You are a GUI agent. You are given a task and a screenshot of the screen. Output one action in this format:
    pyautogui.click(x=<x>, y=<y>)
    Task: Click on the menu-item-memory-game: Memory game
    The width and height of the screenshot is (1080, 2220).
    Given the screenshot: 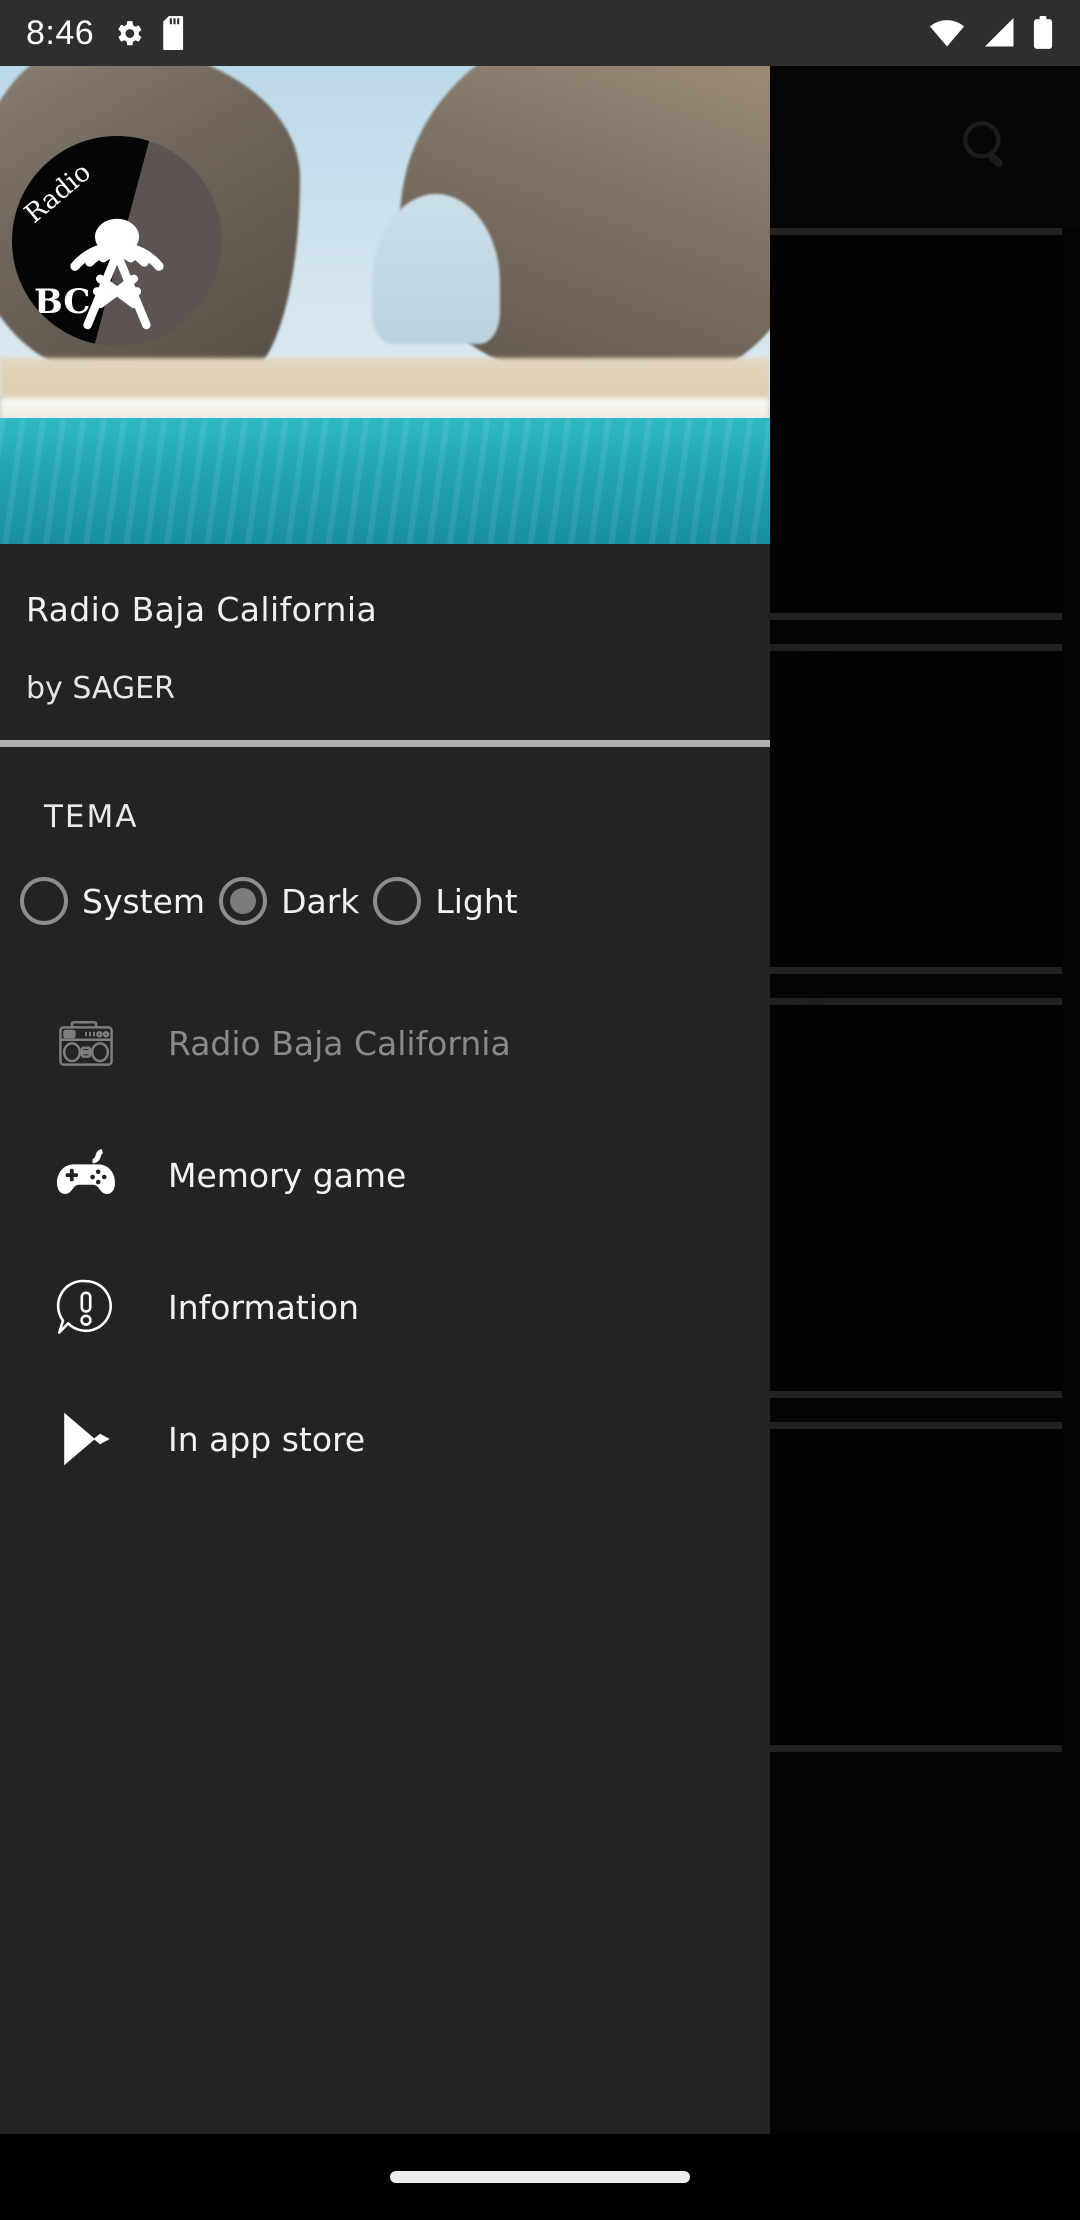 What is the action you would take?
    pyautogui.click(x=385, y=1175)
    